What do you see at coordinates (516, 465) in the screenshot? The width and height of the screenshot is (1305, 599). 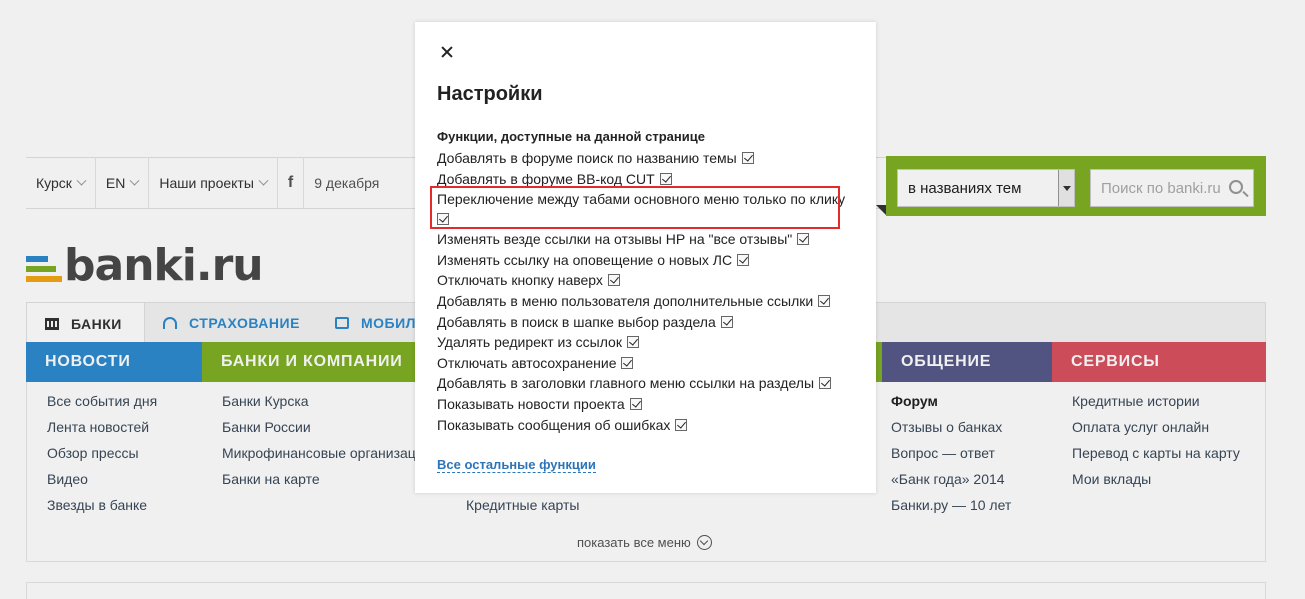 I see `all-functions-link: Все остальные функции` at bounding box center [516, 465].